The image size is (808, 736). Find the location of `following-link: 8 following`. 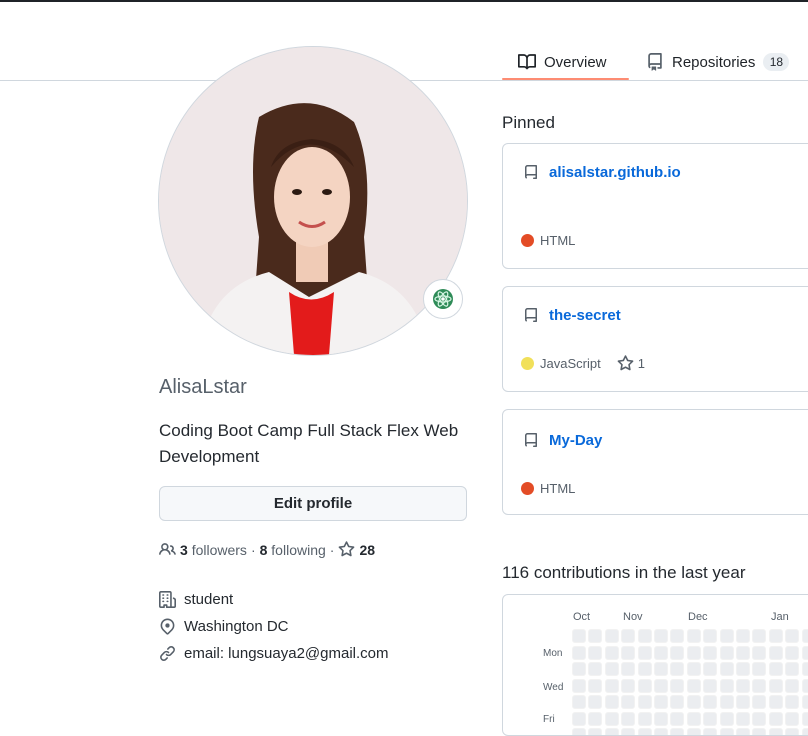

following-link: 8 following is located at coordinates (293, 550).